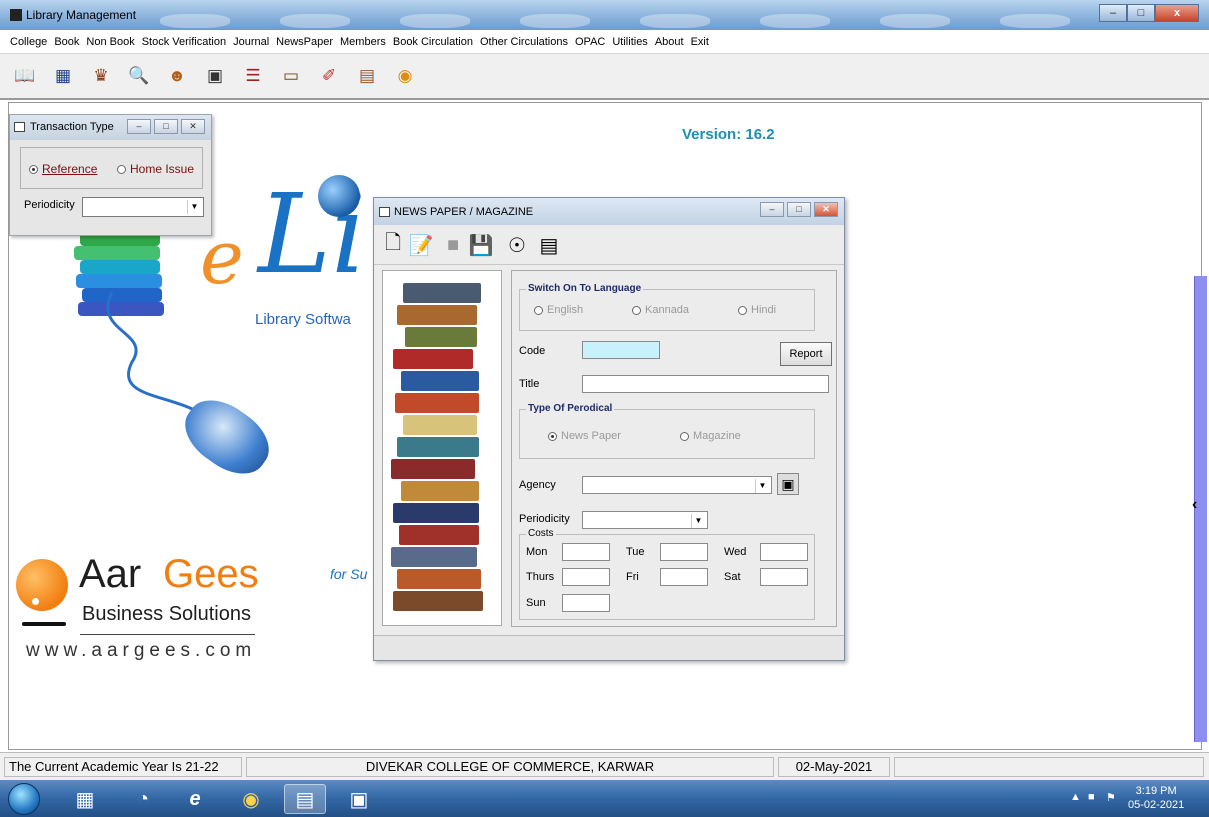 This screenshot has width=1209, height=817. What do you see at coordinates (177, 76) in the screenshot?
I see `person-icon: ☻` at bounding box center [177, 76].